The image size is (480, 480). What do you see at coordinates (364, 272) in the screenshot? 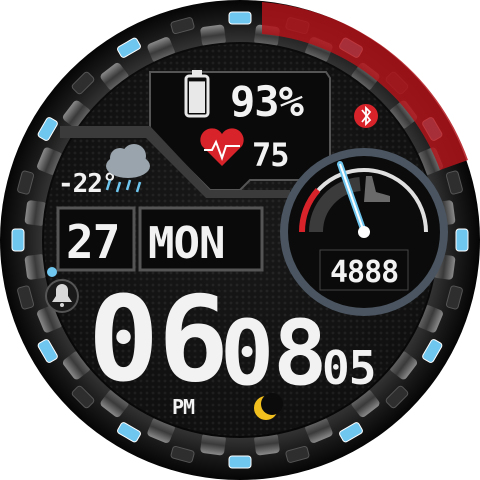
I see `steps-value: 4888` at bounding box center [364, 272].